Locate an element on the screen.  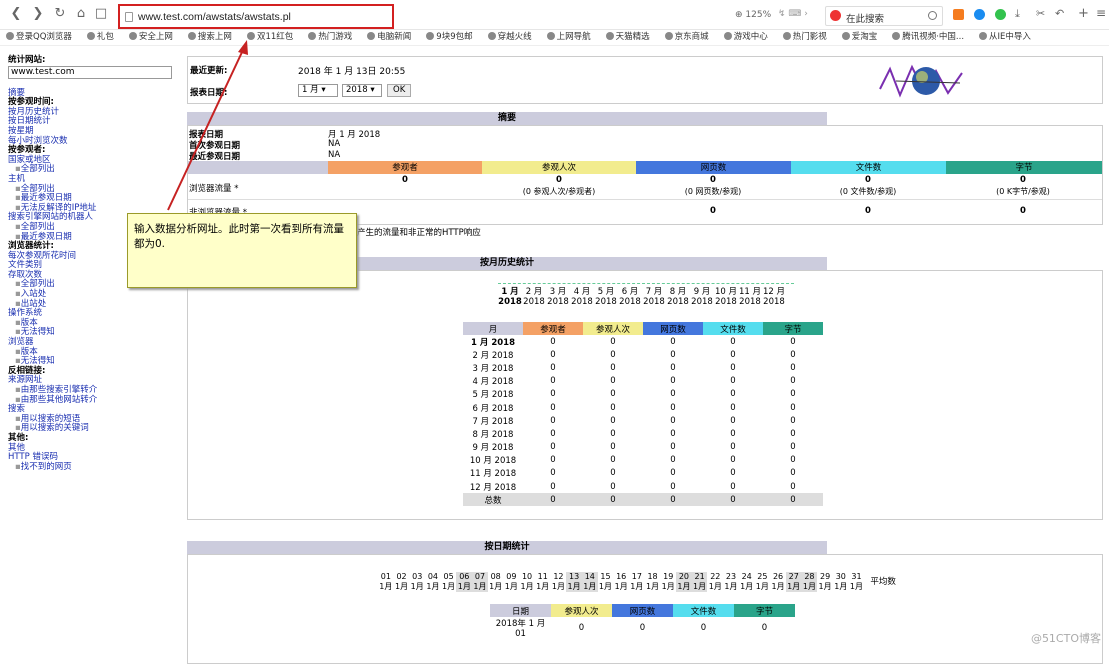
bookmark-item: 安全上网 is located at coordinates (148, 37).